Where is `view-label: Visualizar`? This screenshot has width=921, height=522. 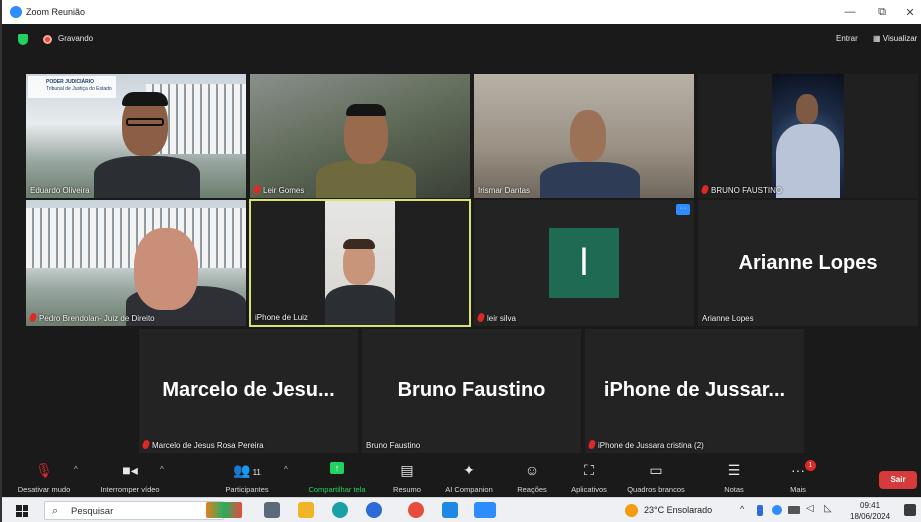
view-label: Visualizar is located at coordinates (900, 38).